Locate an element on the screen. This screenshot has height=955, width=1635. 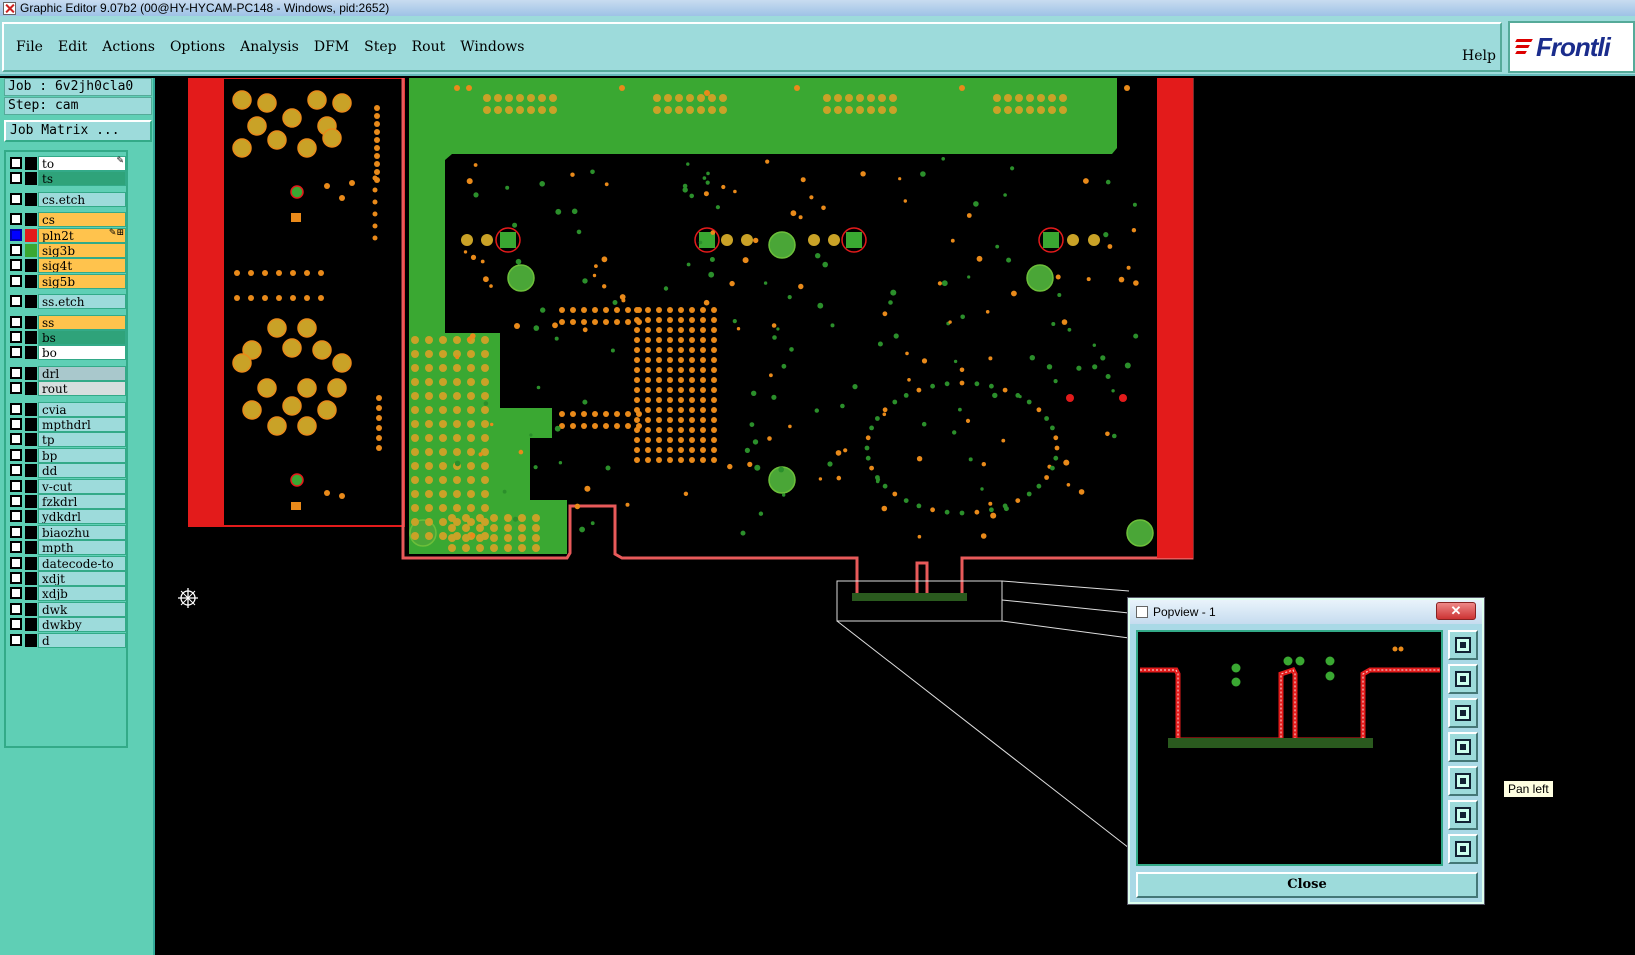
layer-row-cs: cs is located at coordinates (67, 220).